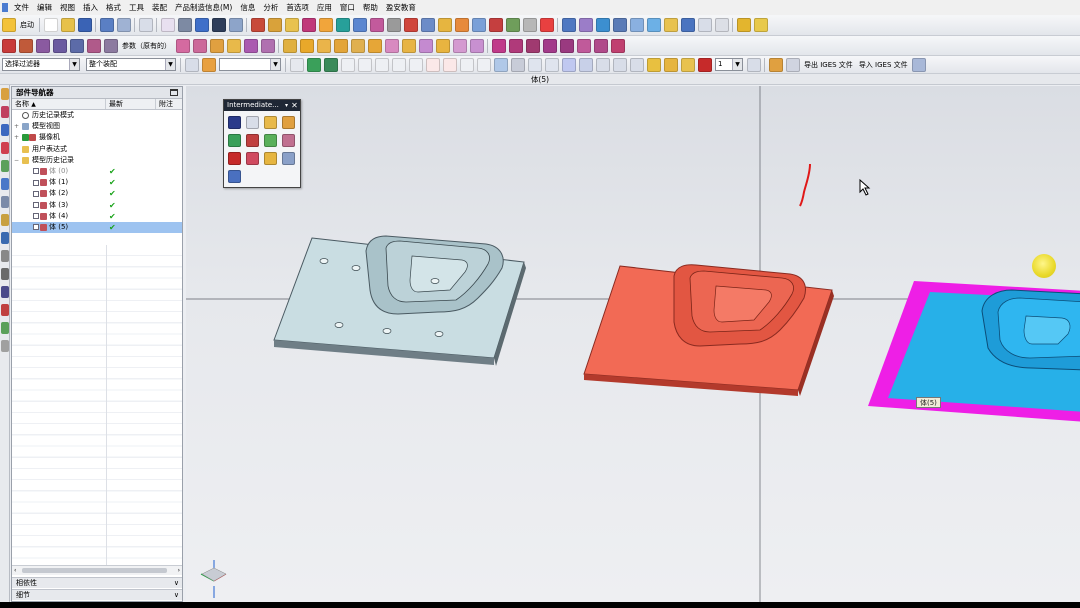 The image size is (1080, 608). Describe the element at coordinates (90, 7) in the screenshot. I see `menu-insert: 插入` at that location.